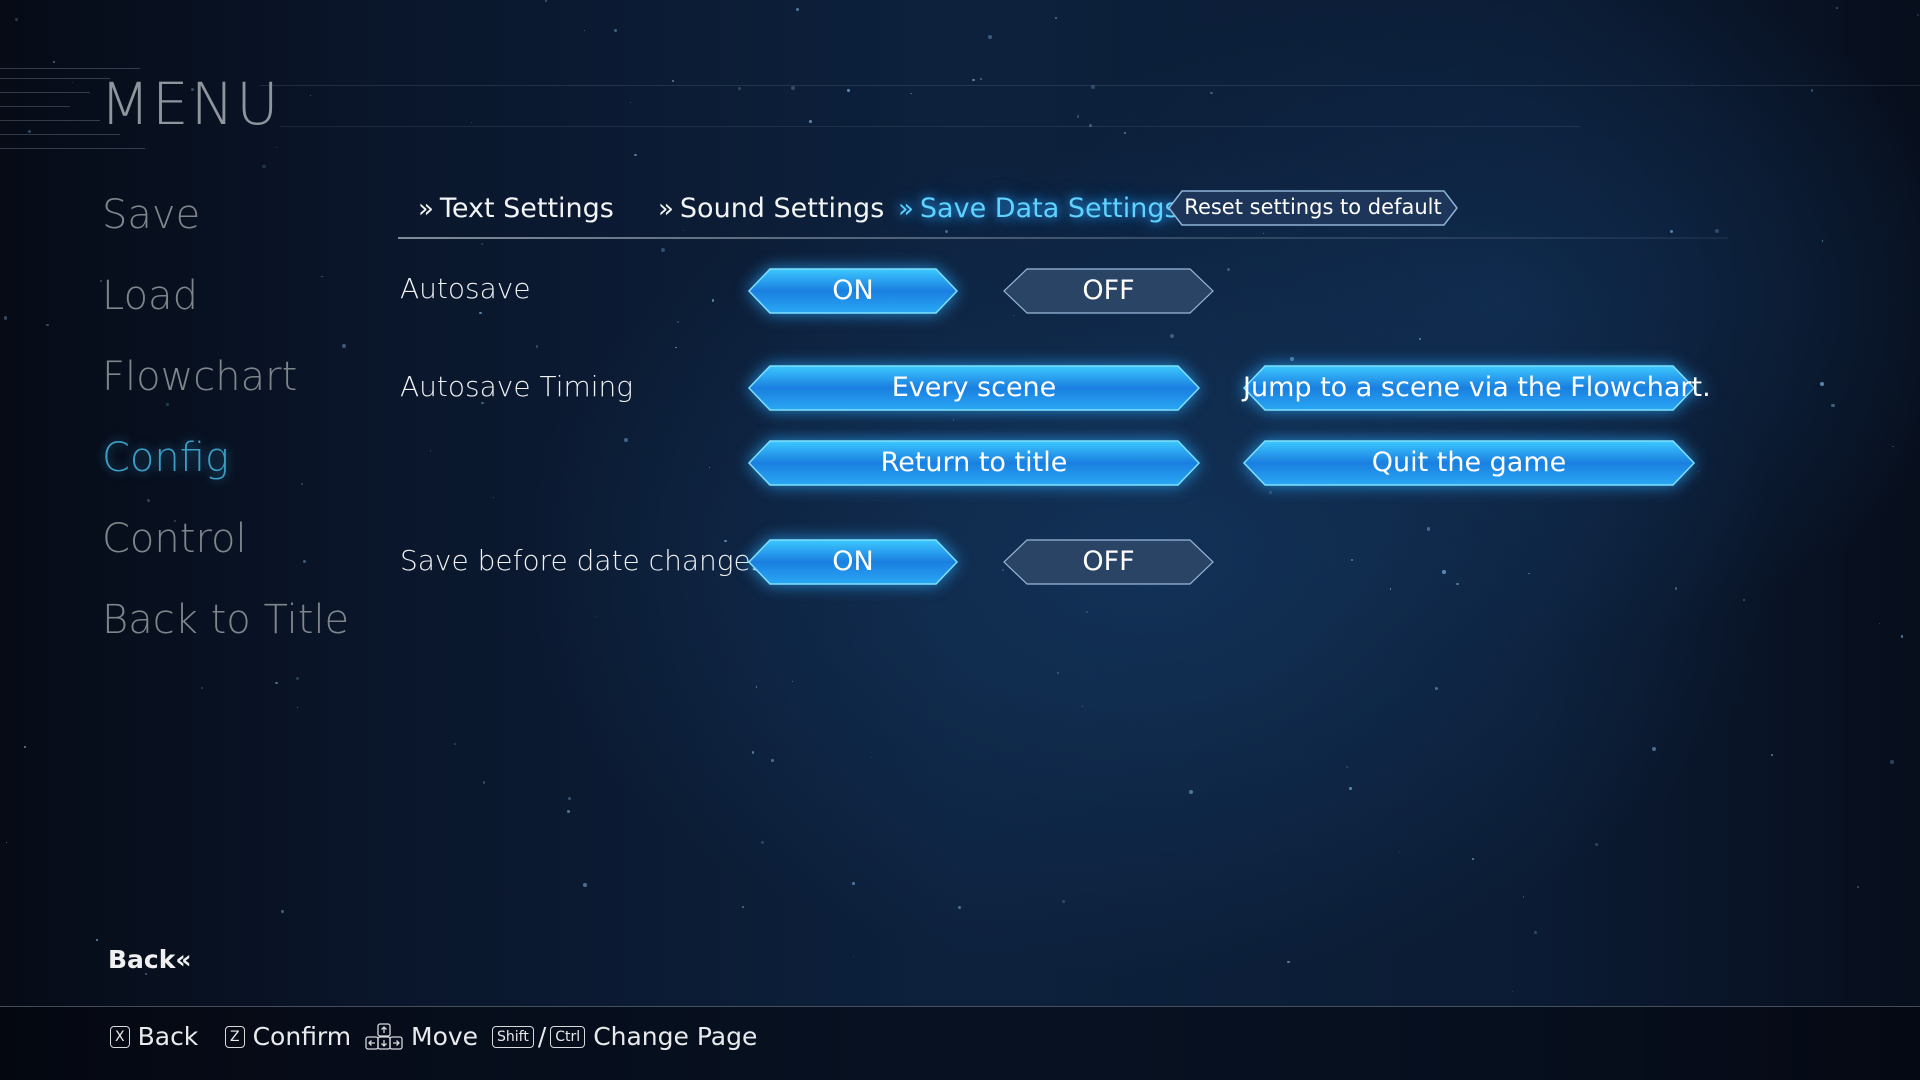 This screenshot has height=1080, width=1920. I want to click on reset-settings-button: Reset settings to default, so click(1313, 208).